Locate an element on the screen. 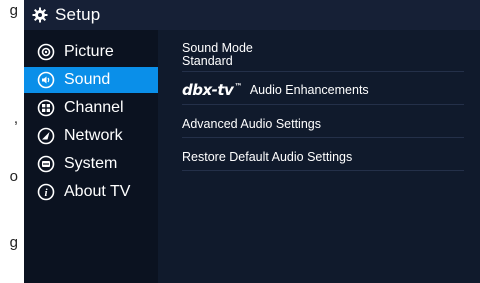 Image resolution: width=480 pixels, height=283 pixels. network-icon is located at coordinates (46, 136).